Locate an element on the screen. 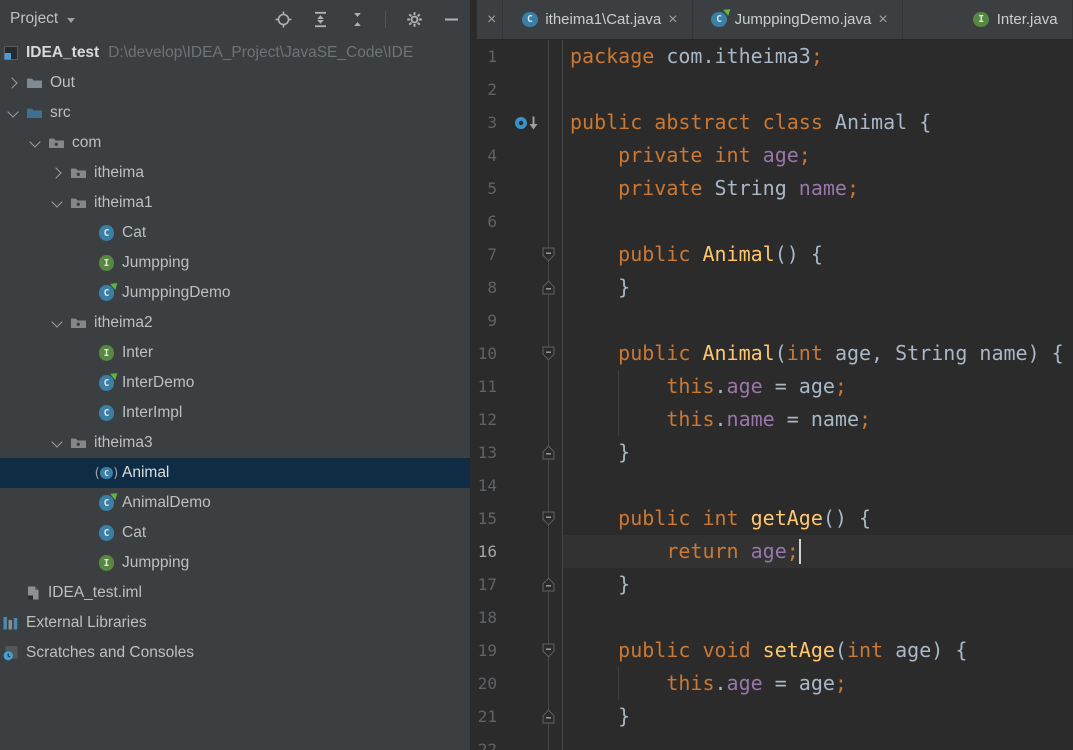  code-token: ( is located at coordinates (840, 650).